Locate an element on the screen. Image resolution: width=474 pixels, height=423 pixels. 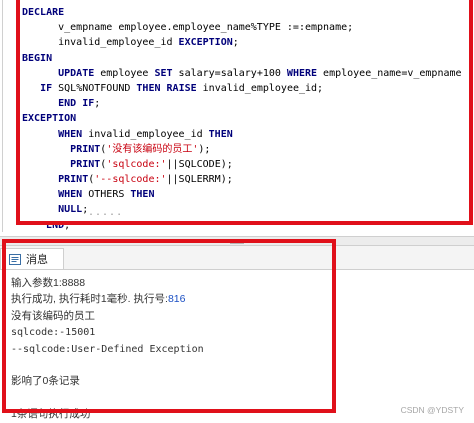
editor-gutter is located at coordinates (2, 116).